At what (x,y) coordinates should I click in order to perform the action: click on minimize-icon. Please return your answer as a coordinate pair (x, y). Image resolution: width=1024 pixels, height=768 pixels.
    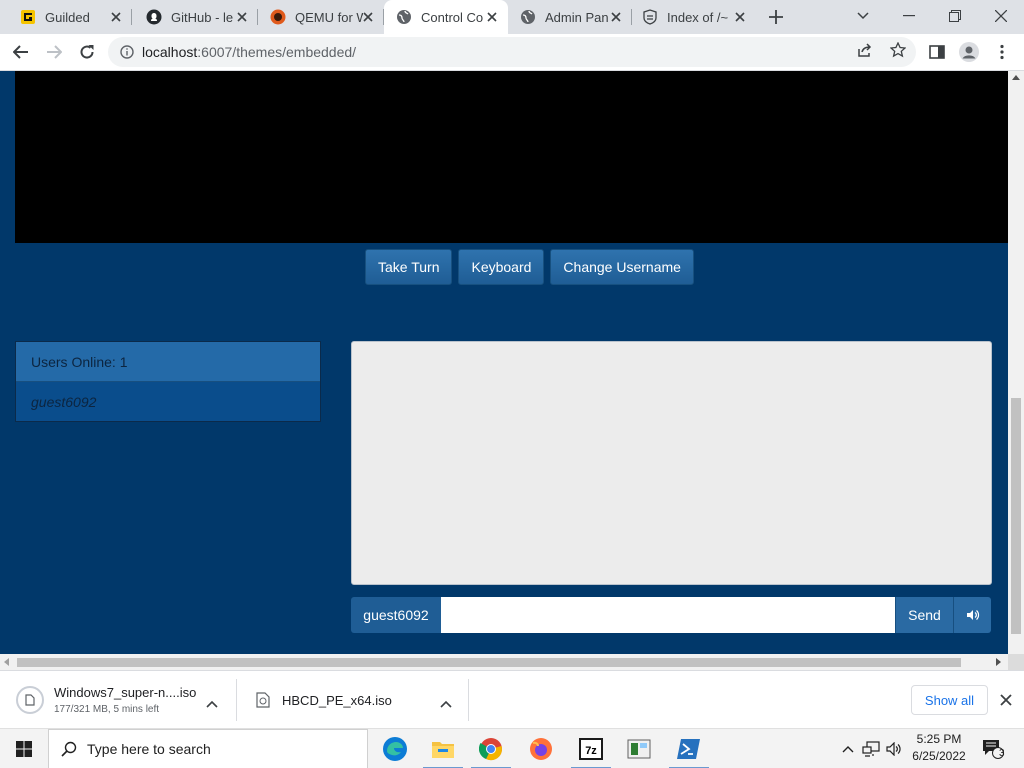
    Looking at the image, I should click on (909, 16).